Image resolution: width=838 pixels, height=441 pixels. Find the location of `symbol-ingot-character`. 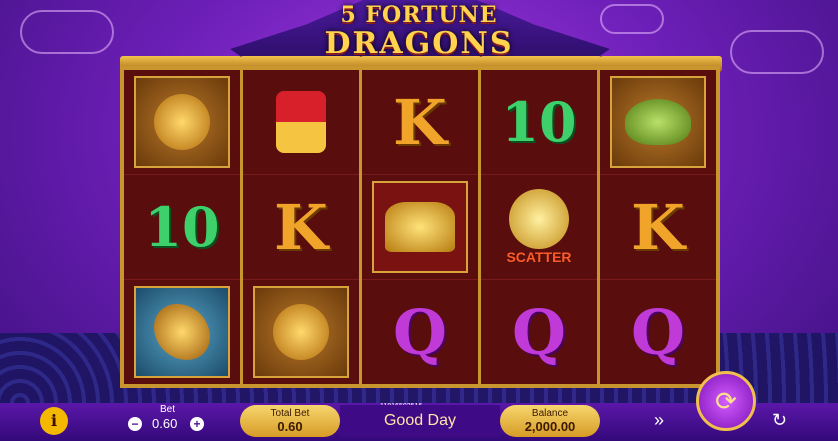

symbol-ingot-character is located at coordinates (301, 122).